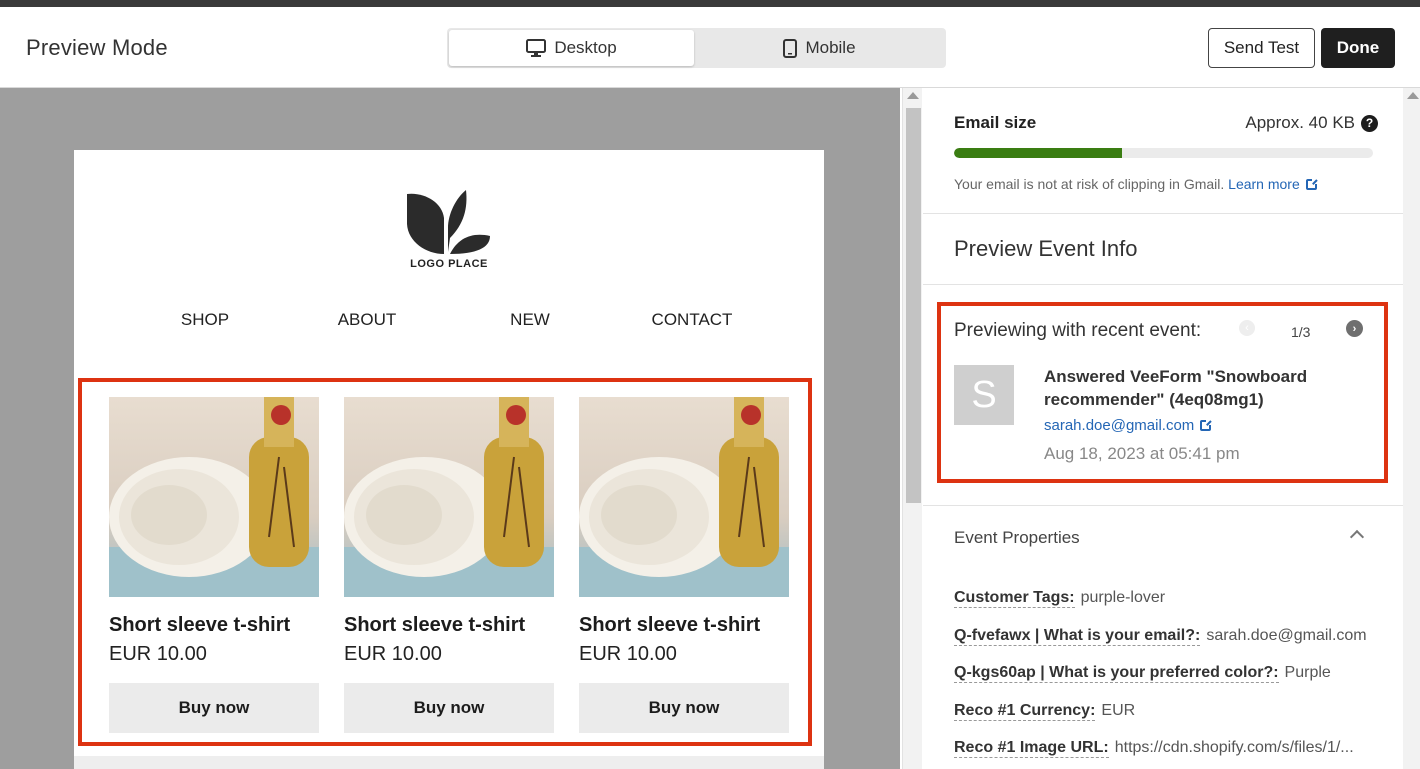 The image size is (1420, 769). I want to click on preview-scrollbar, so click(912, 428).